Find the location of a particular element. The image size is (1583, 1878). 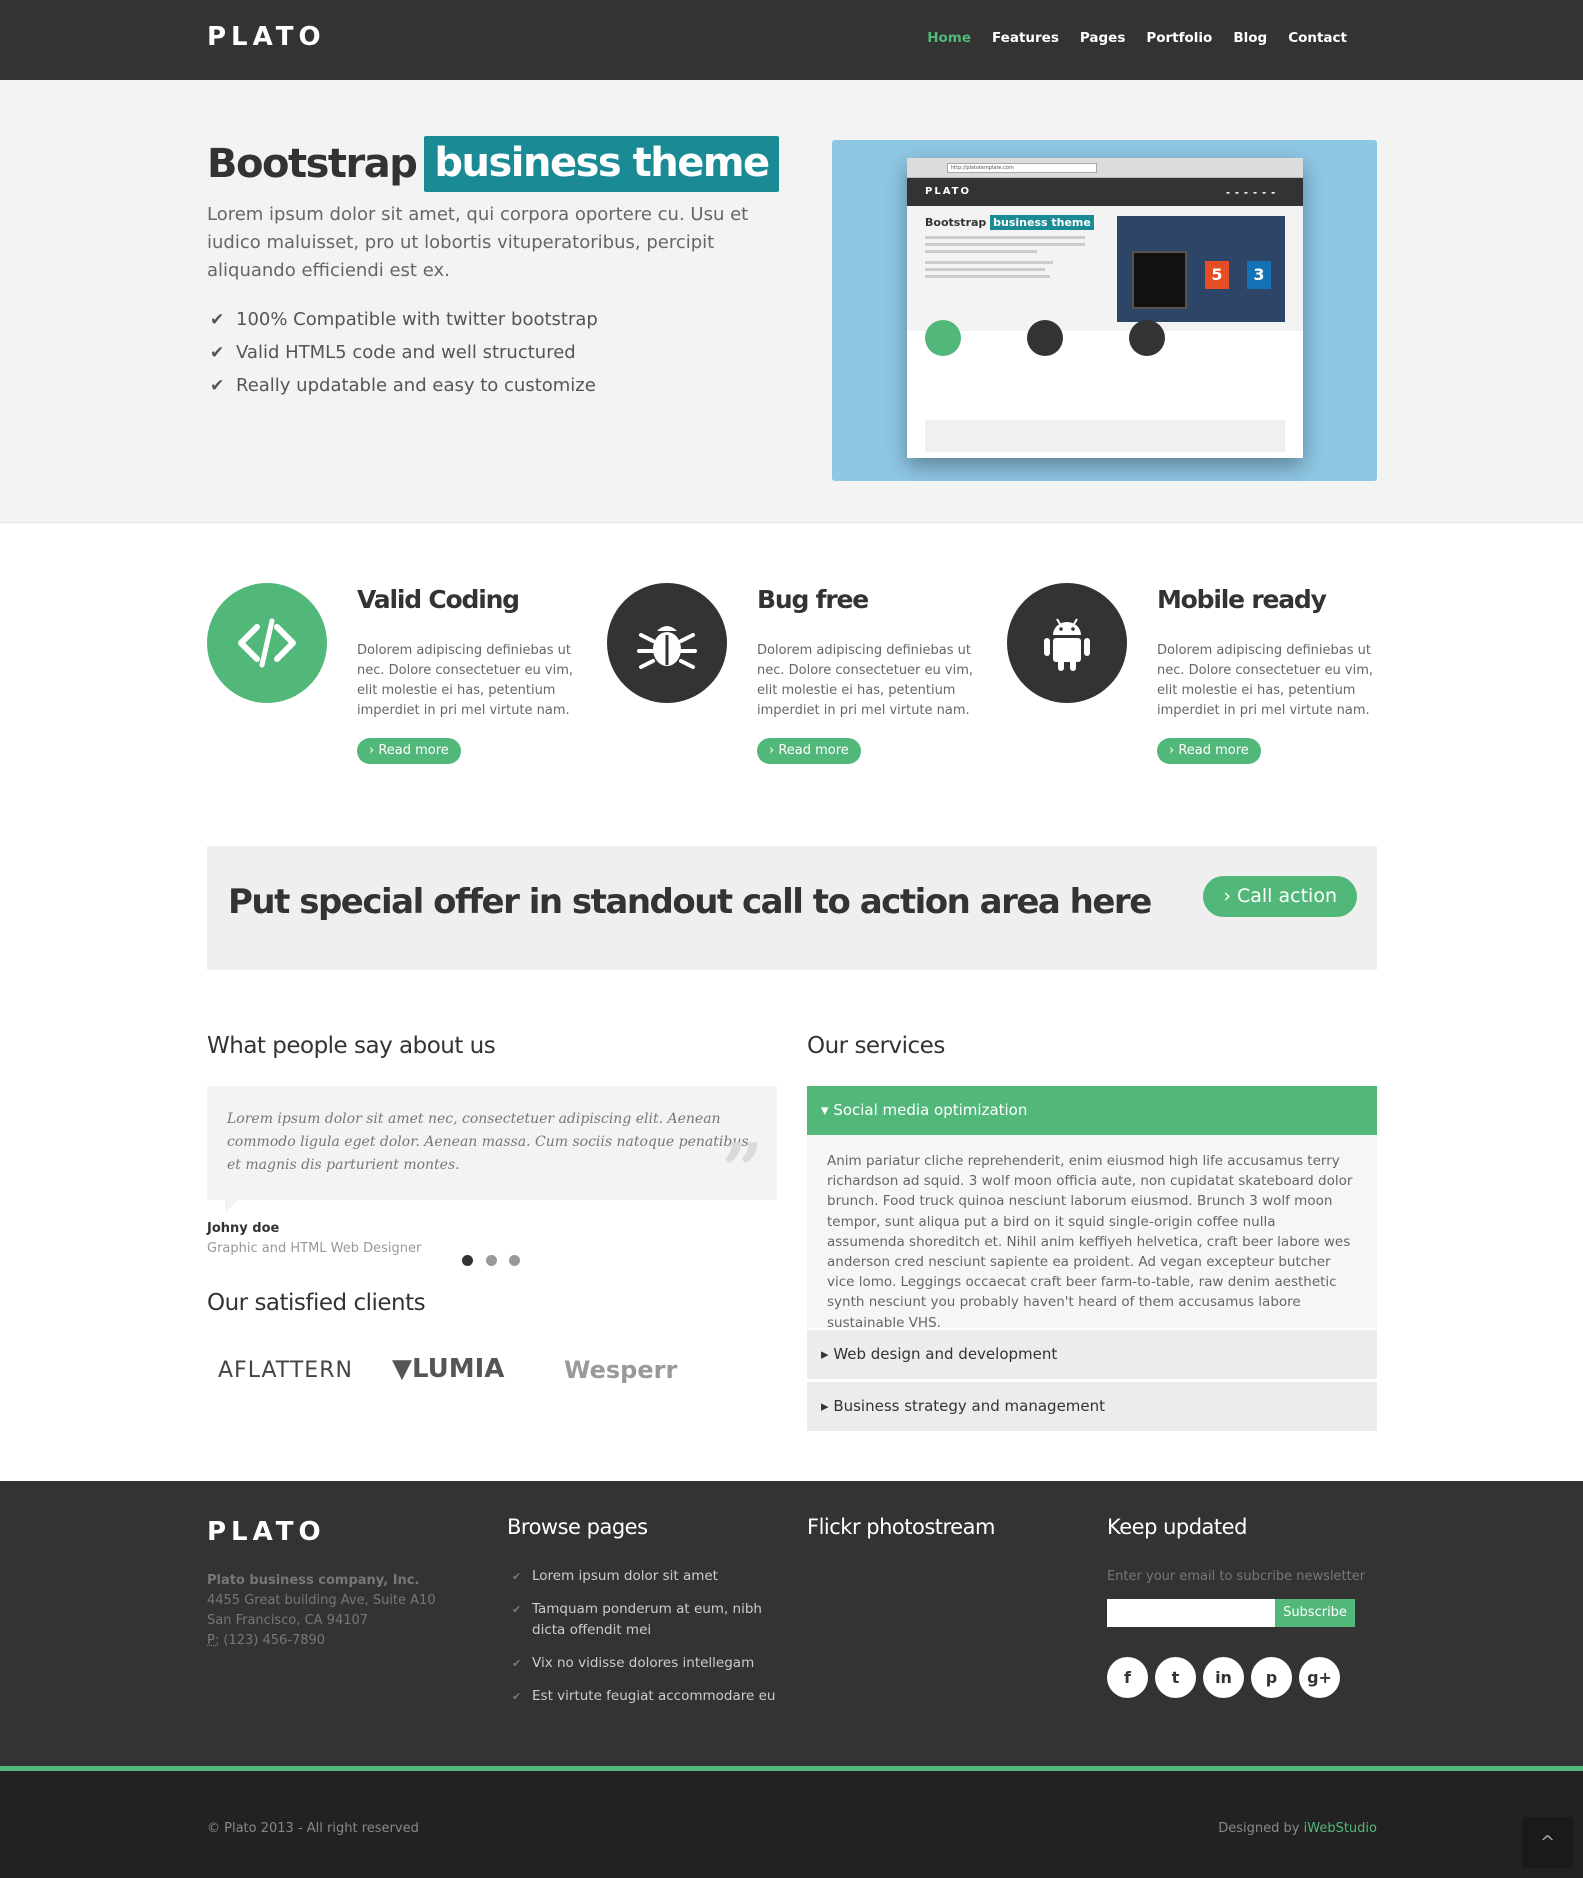

footer-link: Vix no vidisse dolores intellegam is located at coordinates (647, 1663).